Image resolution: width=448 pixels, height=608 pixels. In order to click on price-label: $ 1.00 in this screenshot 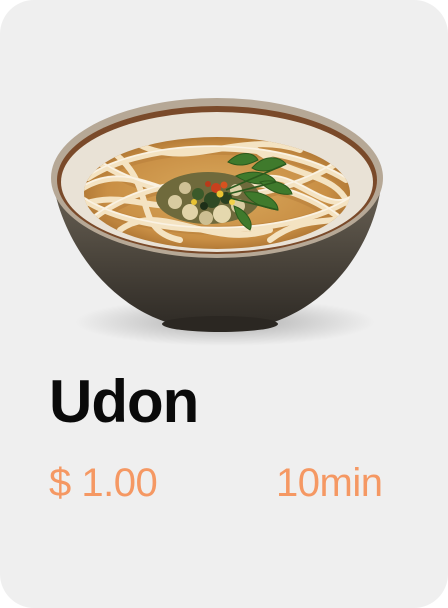, I will do `click(103, 483)`.